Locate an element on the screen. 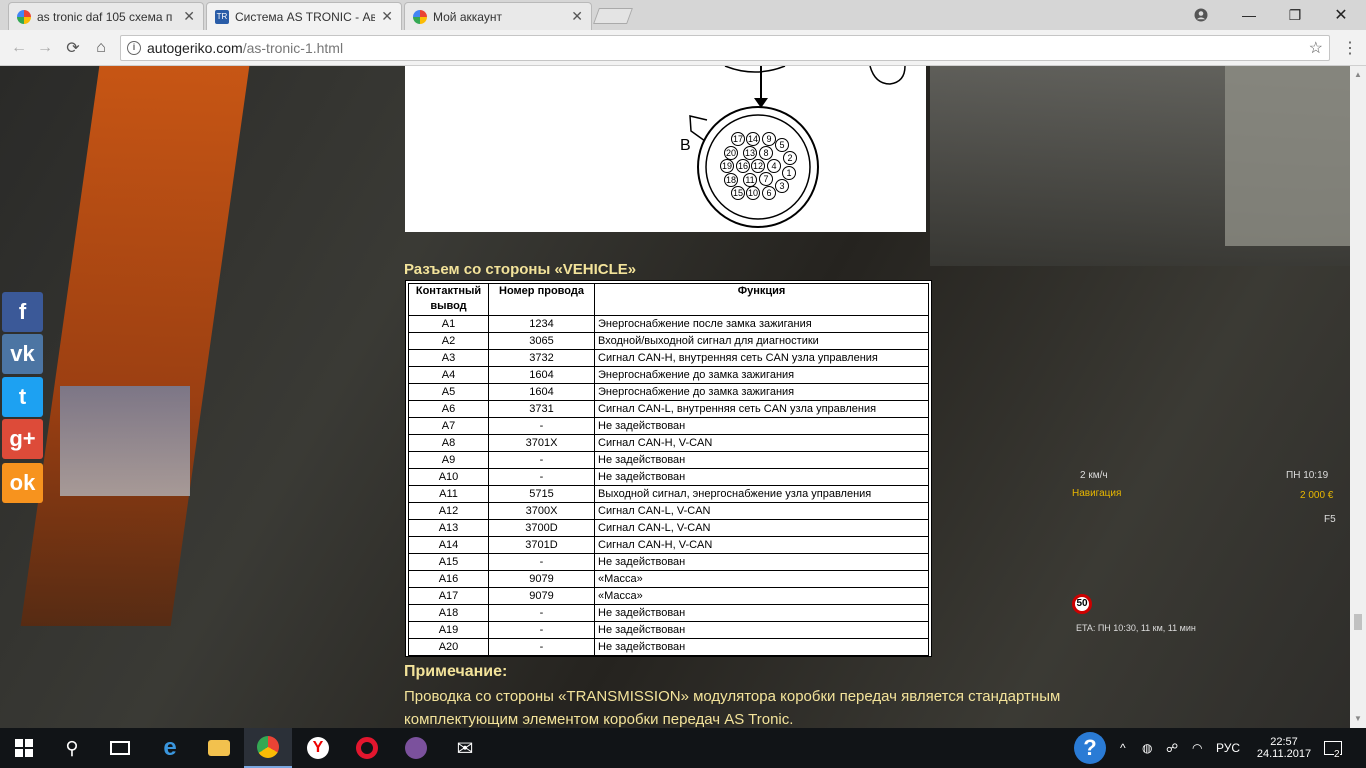 This screenshot has height=768, width=1366. clock-time: 22:57 is located at coordinates (1284, 742).